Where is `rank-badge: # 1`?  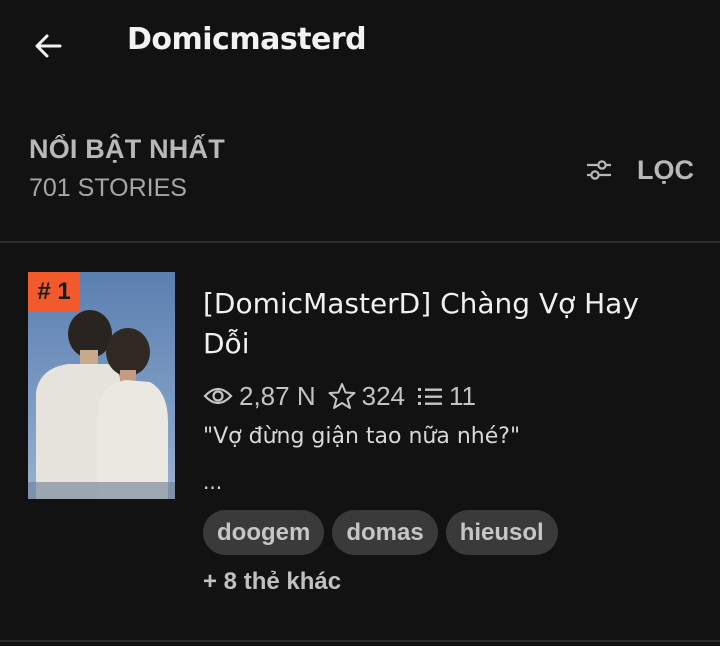
rank-badge: # 1 is located at coordinates (54, 292).